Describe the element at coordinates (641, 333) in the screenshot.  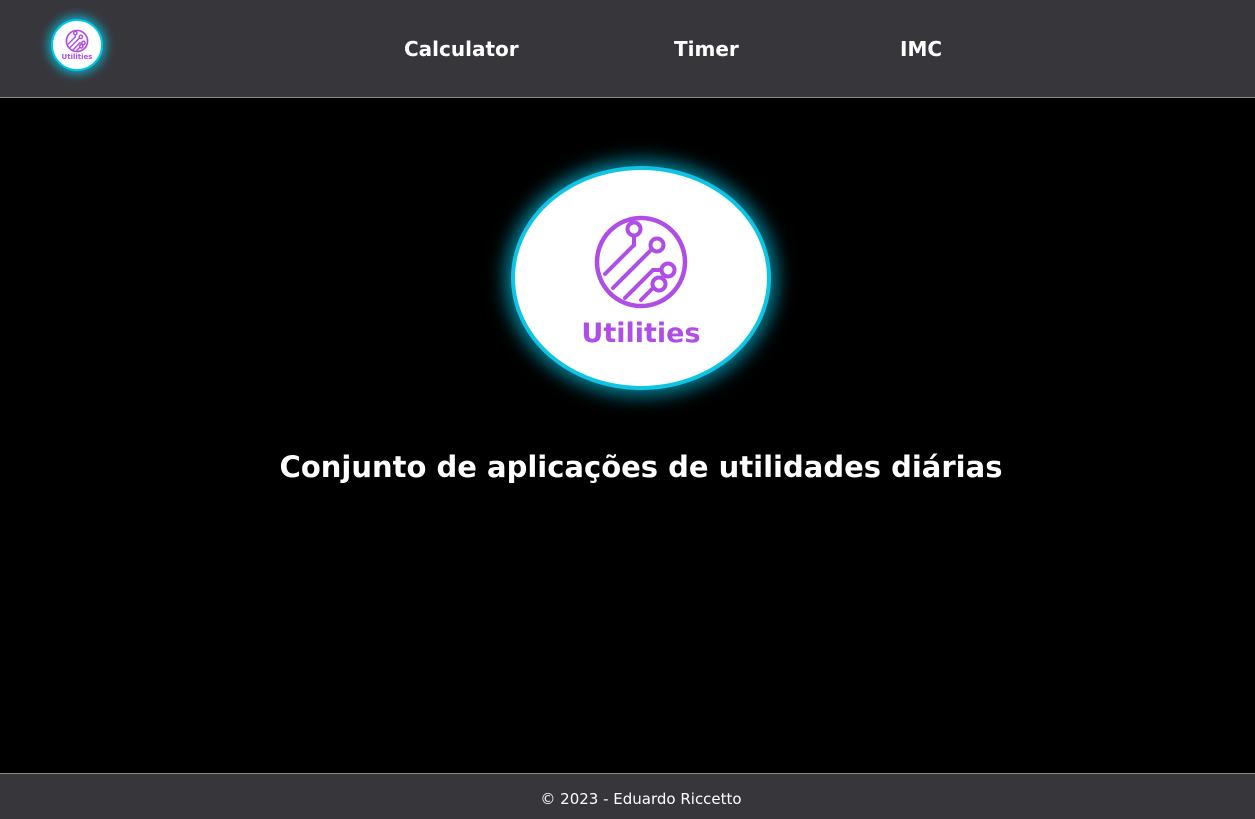
I see `hero-logo-label: Utilities` at that location.